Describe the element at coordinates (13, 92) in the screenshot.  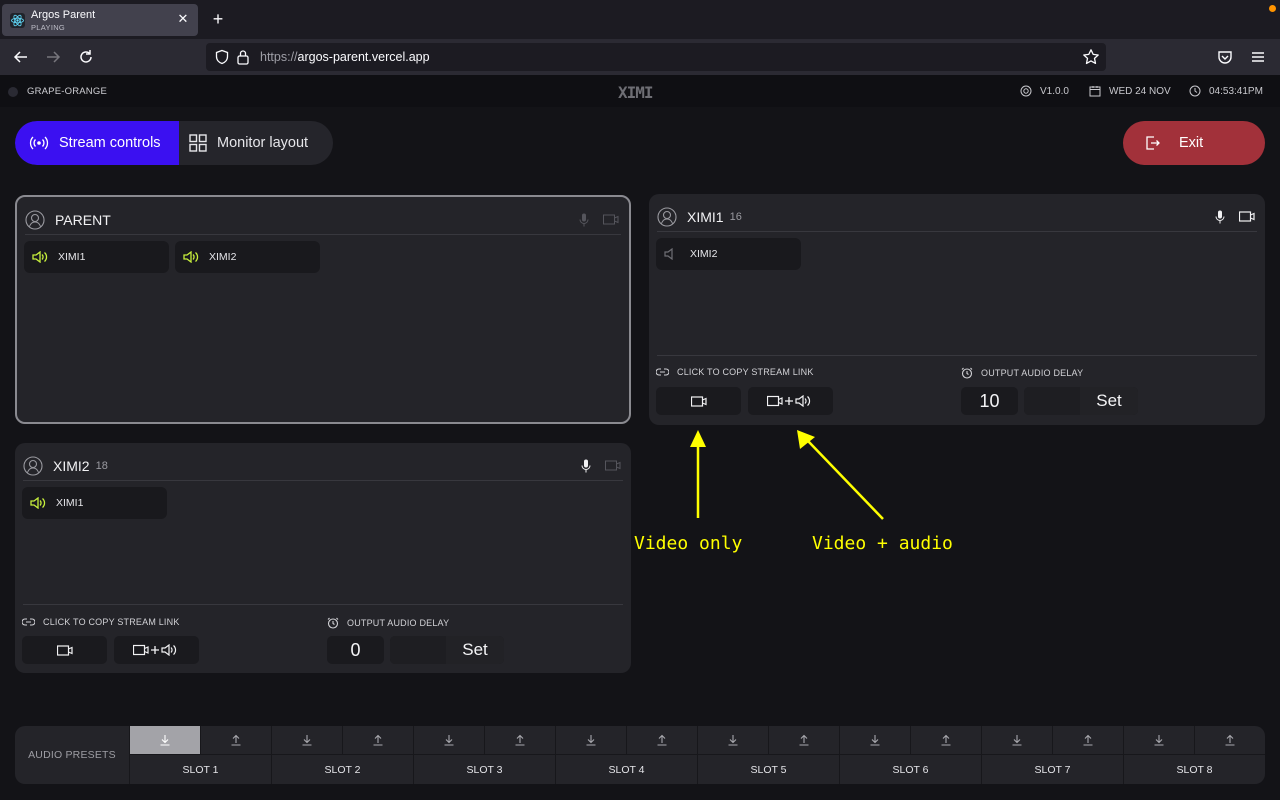
I see `connection-status-dot` at that location.